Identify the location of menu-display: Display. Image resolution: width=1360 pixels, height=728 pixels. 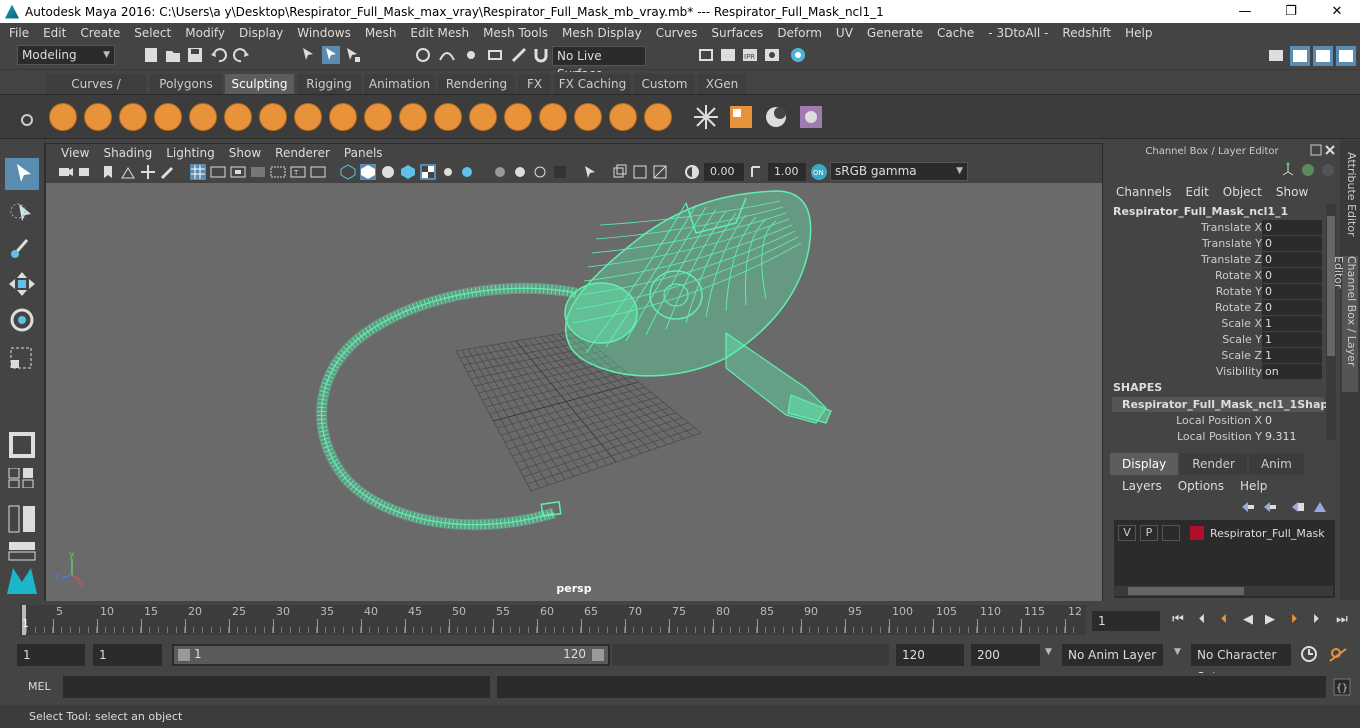
(261, 33).